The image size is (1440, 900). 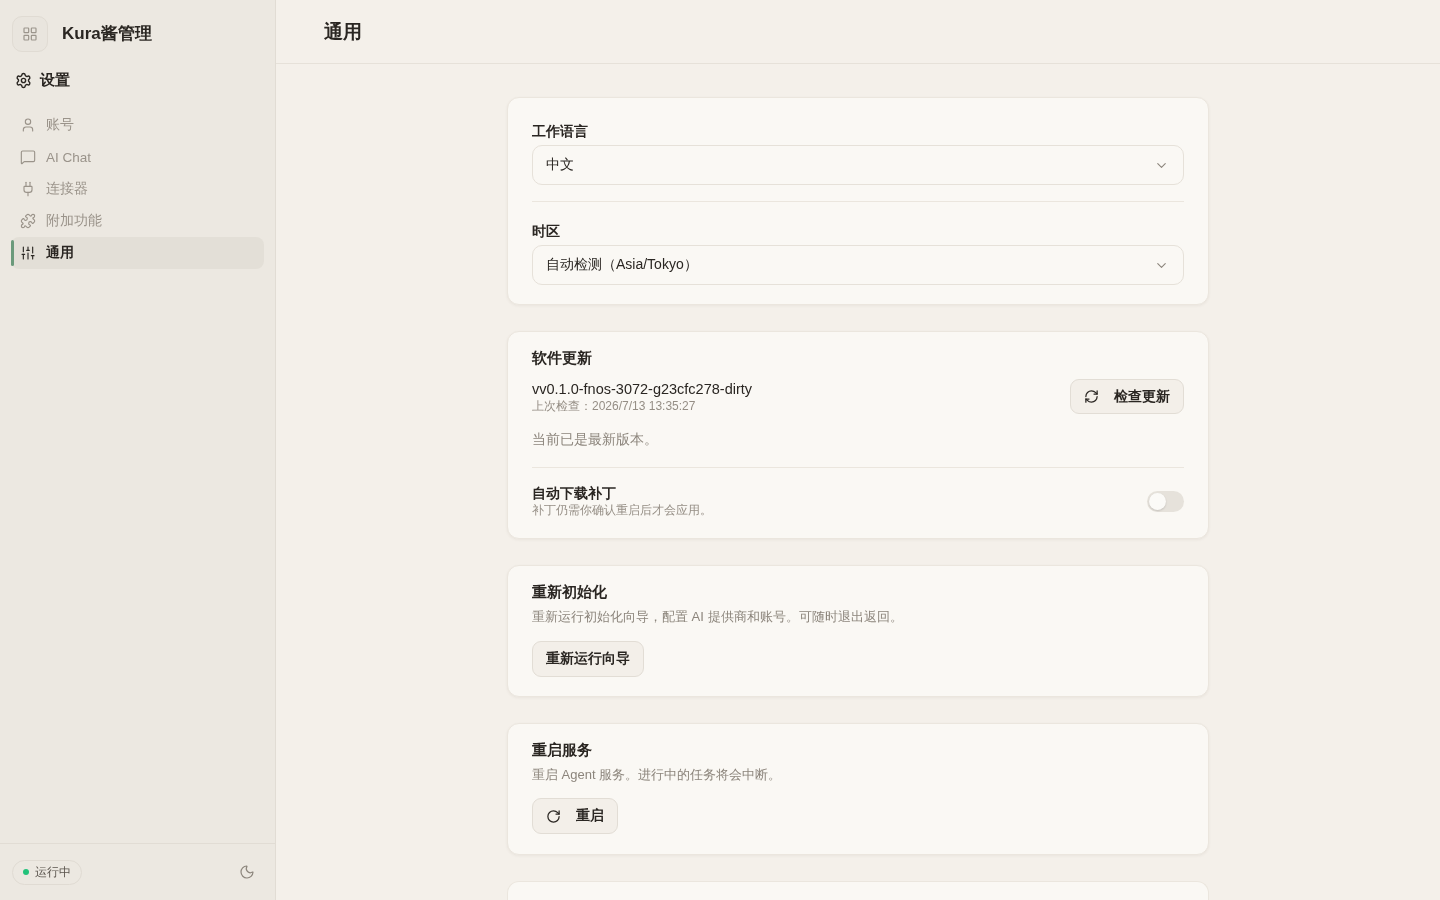 I want to click on grid-icon, so click(x=30, y=34).